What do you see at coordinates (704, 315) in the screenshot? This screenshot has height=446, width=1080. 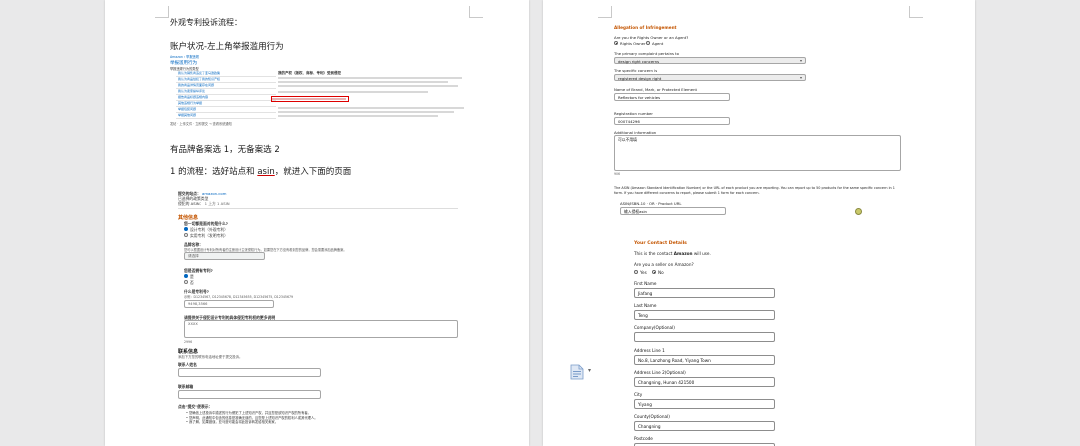 I see `last-name-input: Teng` at bounding box center [704, 315].